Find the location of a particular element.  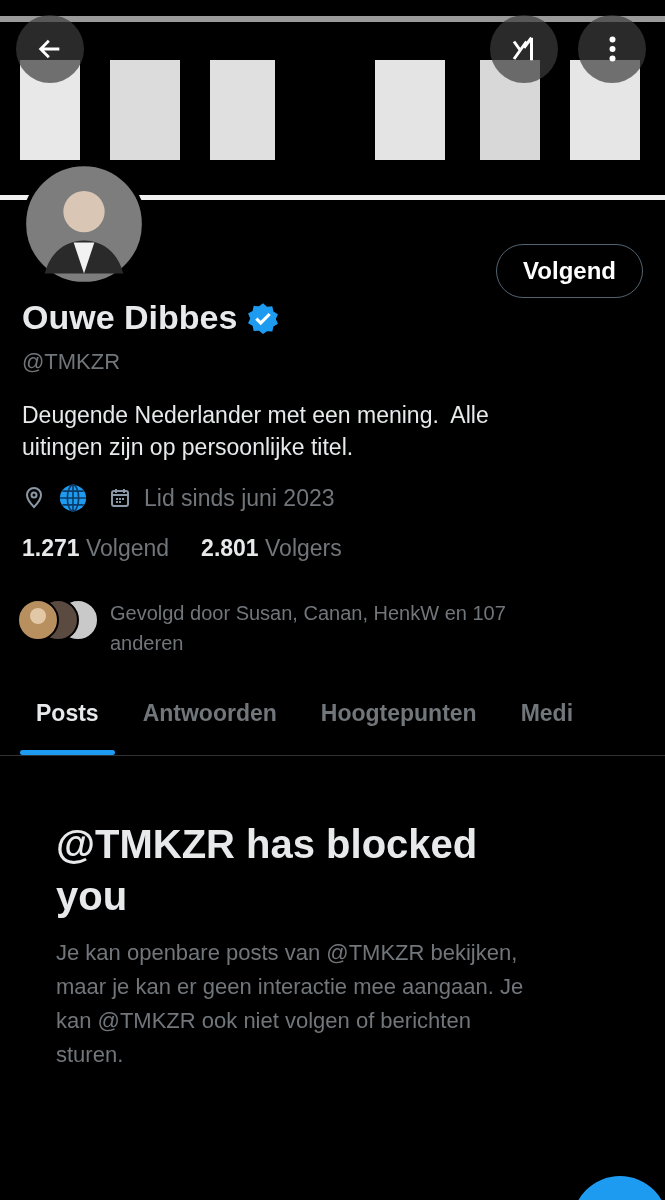

calendar-icon is located at coordinates (120, 498).